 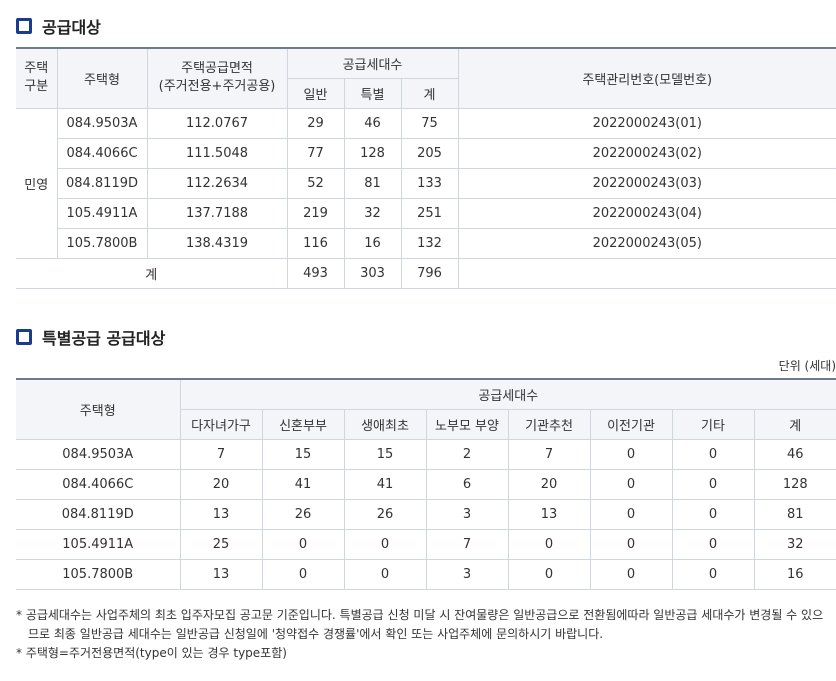 I want to click on value-cell: 6, so click(x=467, y=484).